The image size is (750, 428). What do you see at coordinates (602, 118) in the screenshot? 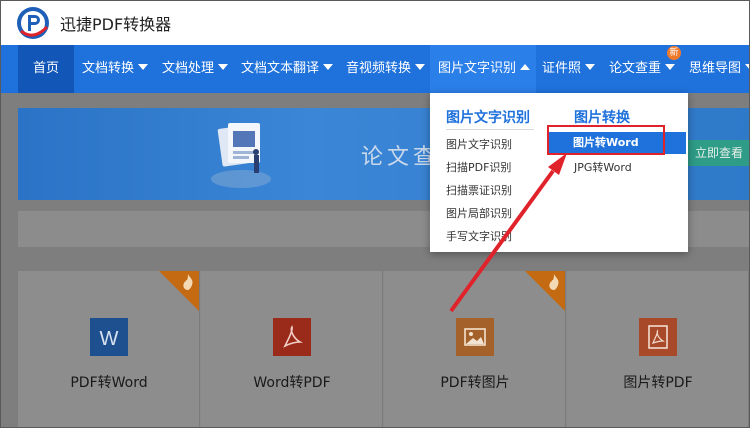
I see `dropdown-column-title: 图片转换` at bounding box center [602, 118].